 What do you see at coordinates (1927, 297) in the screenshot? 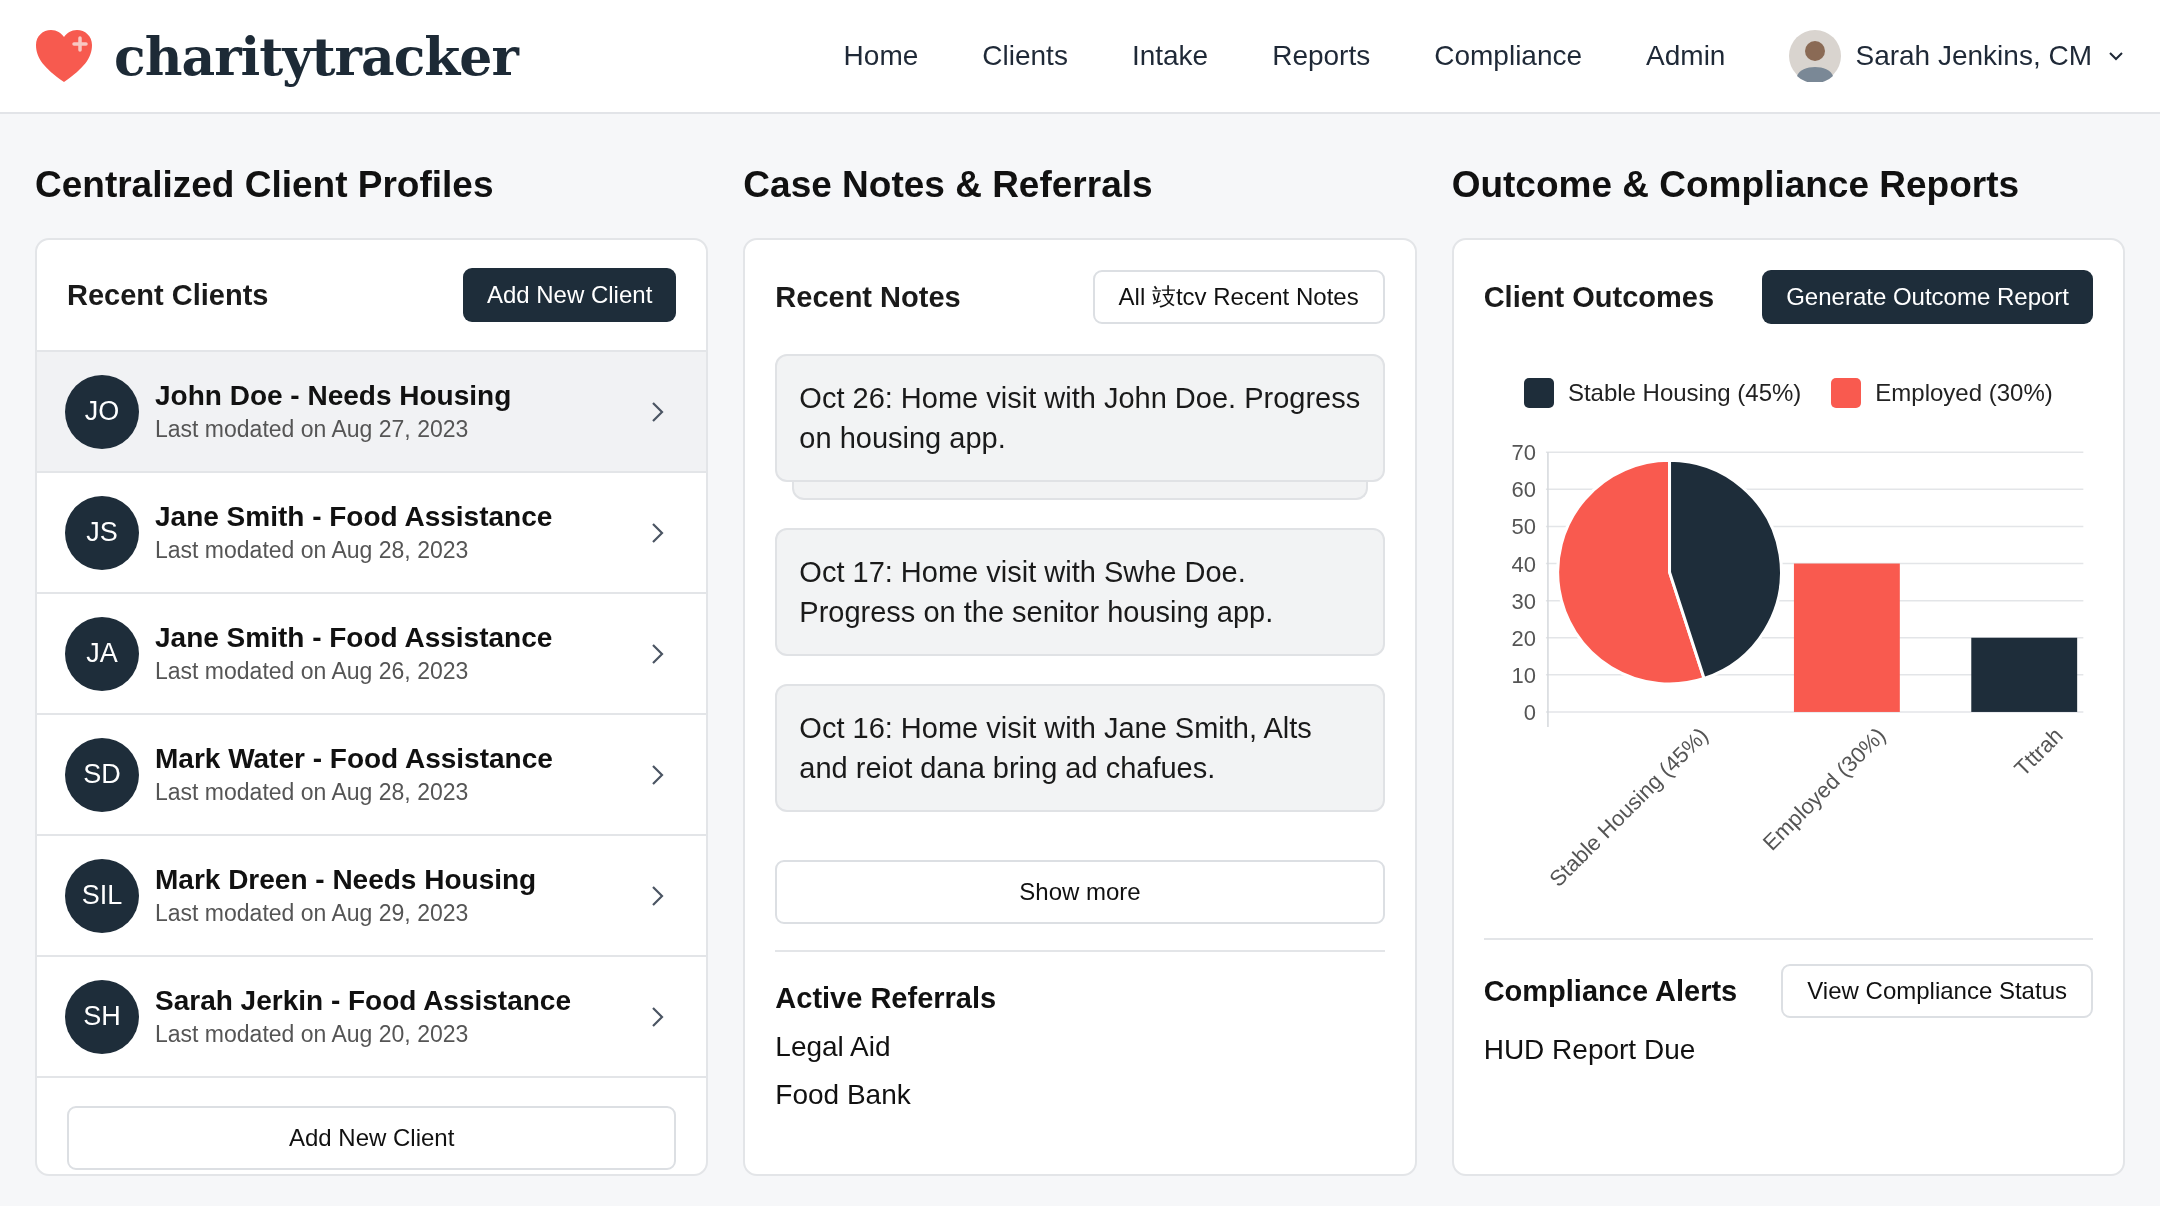
I see `generate-report-button: Generate Outcome Report` at bounding box center [1927, 297].